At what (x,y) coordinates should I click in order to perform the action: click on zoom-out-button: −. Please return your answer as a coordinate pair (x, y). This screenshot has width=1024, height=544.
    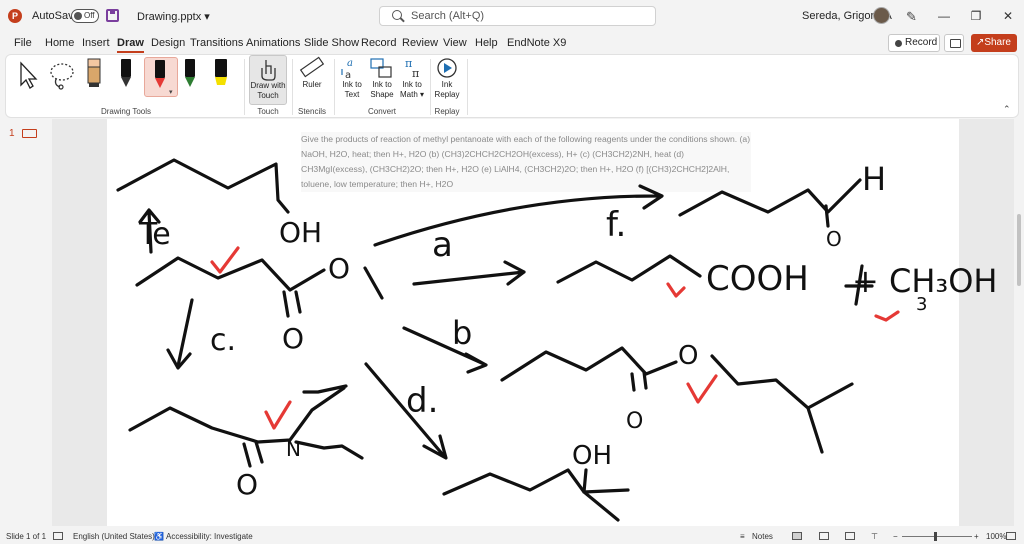
    Looking at the image, I should click on (895, 536).